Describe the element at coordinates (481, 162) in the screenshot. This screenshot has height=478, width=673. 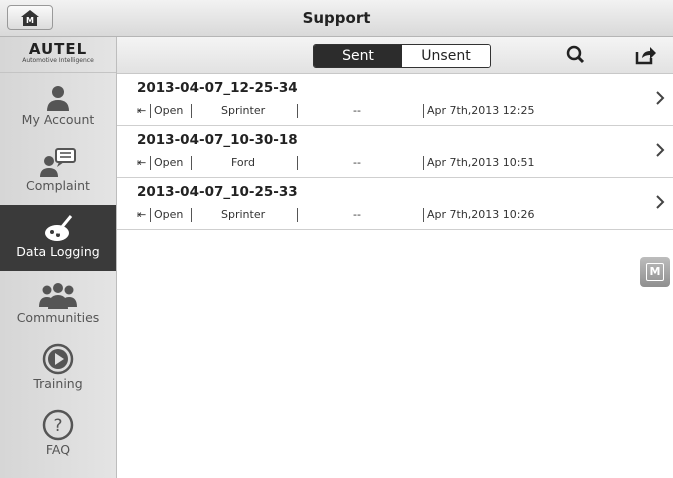
I see `record-date: Apr 7th,2013 10:51` at that location.